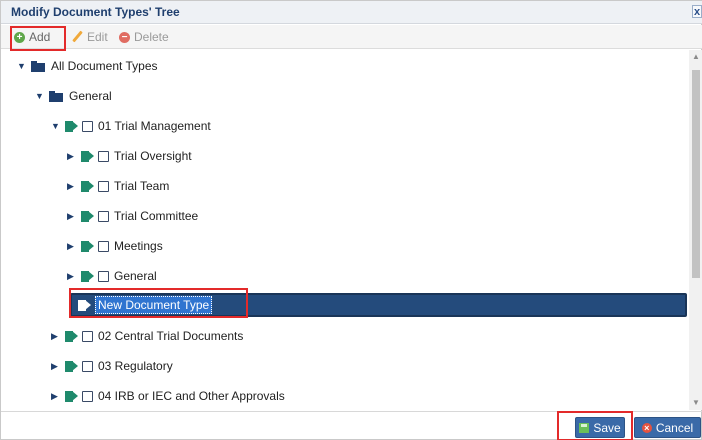 This screenshot has height=440, width=702. What do you see at coordinates (697, 11) in the screenshot?
I see `close-icon: x` at bounding box center [697, 11].